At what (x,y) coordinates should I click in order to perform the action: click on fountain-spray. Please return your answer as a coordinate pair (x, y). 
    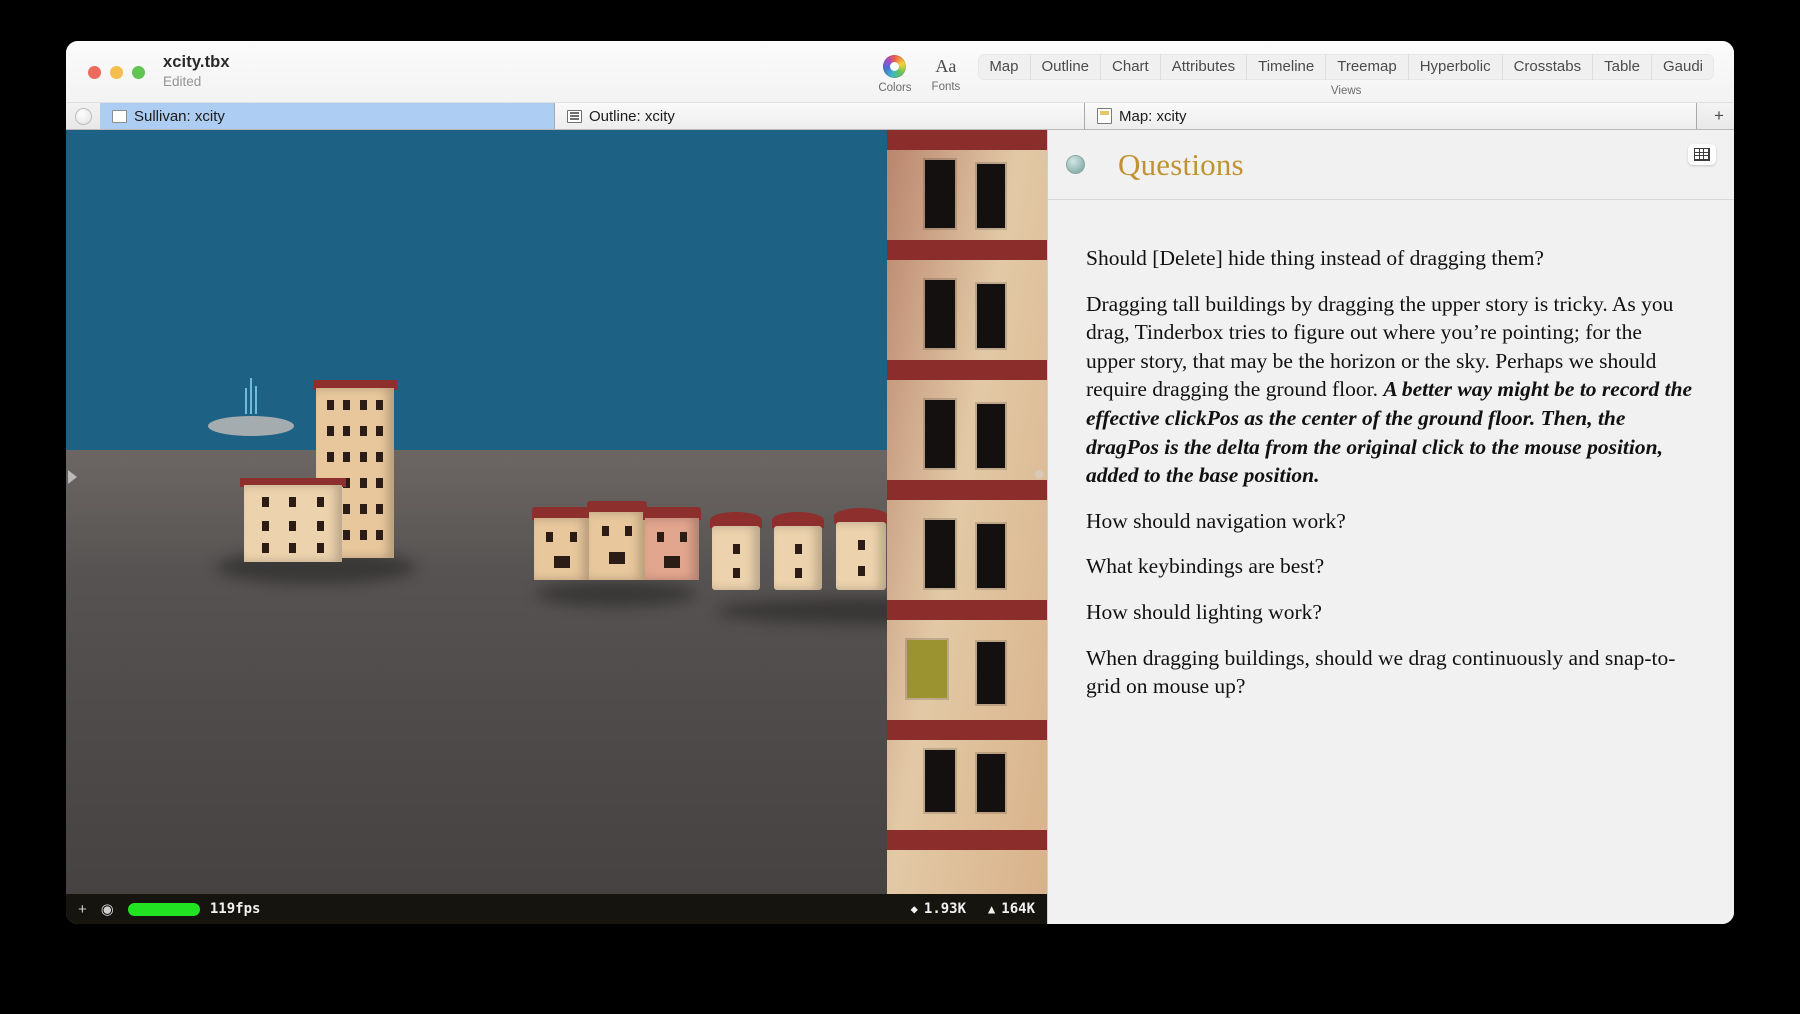
    Looking at the image, I should click on (256, 400).